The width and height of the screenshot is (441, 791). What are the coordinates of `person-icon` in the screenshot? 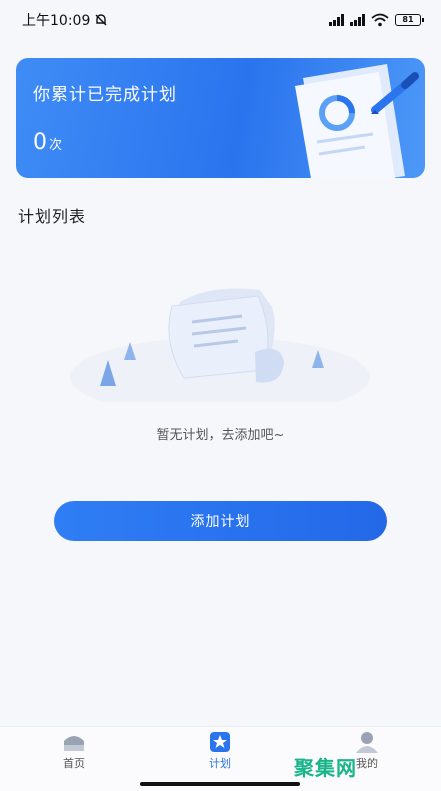 It's located at (367, 742).